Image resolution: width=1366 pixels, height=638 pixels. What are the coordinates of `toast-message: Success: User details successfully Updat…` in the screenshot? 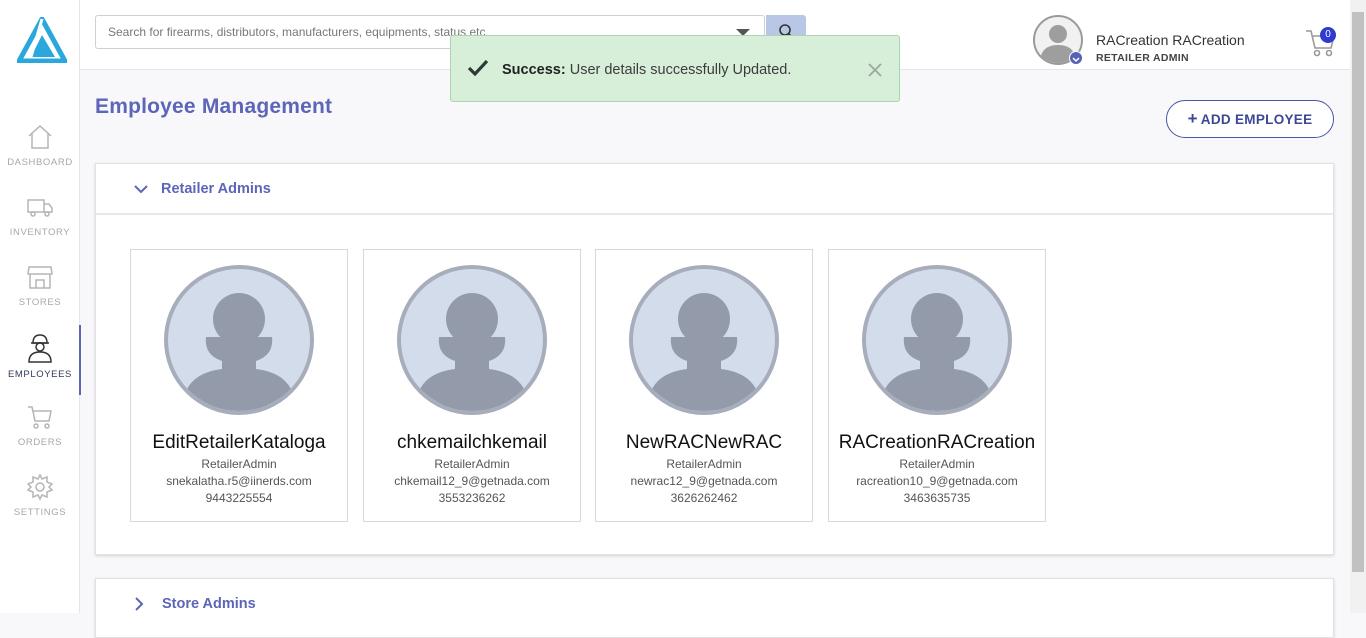 It's located at (646, 70).